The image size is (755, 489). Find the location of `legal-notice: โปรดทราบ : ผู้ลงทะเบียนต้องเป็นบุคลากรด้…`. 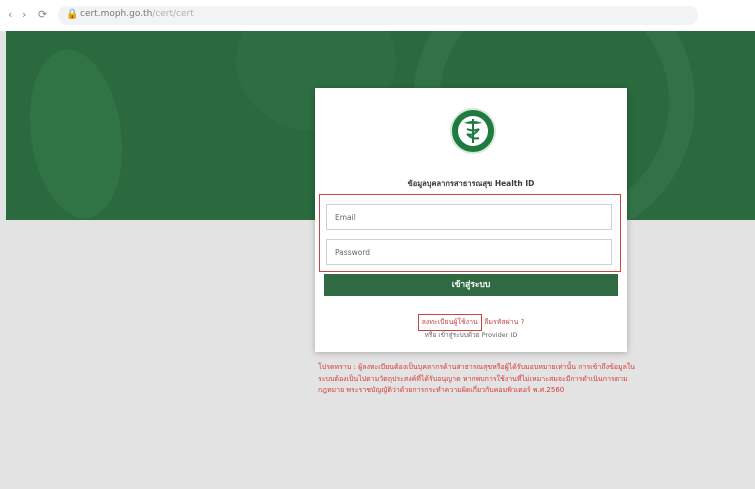

legal-notice: โปรดทราบ : ผู้ลงทะเบียนต้องเป็นบุคลากรด้… is located at coordinates (478, 379).